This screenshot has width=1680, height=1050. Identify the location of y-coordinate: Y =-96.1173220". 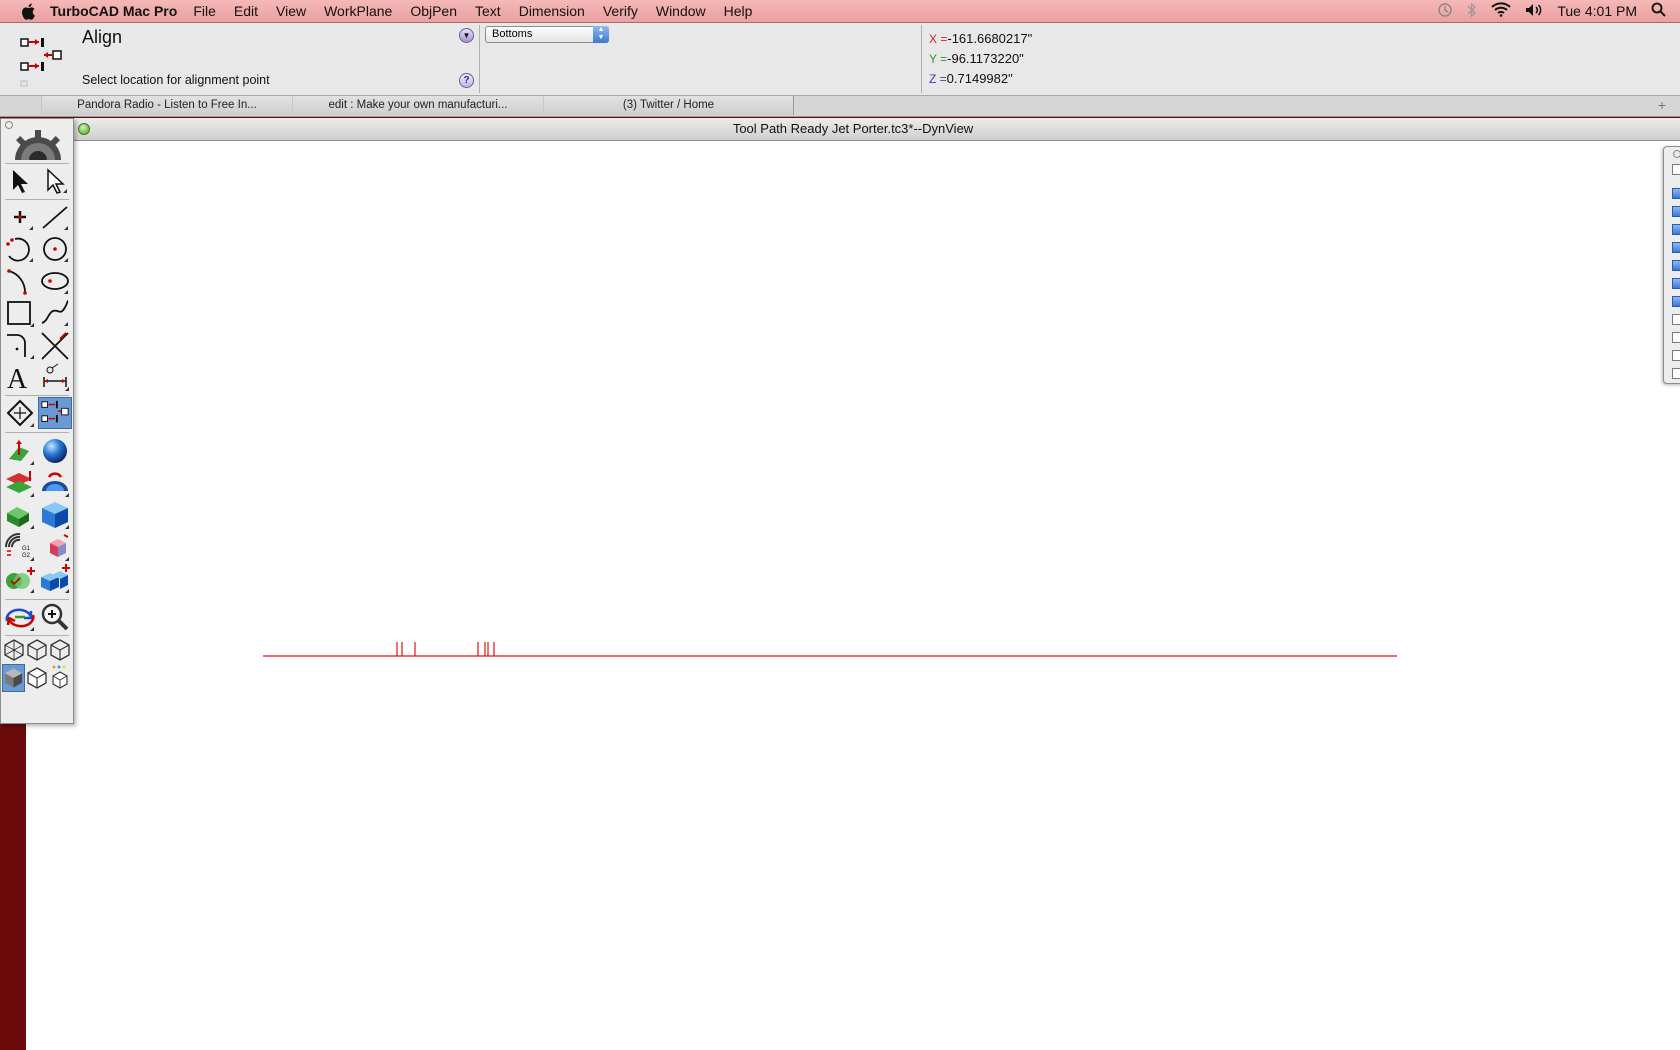
(976, 58).